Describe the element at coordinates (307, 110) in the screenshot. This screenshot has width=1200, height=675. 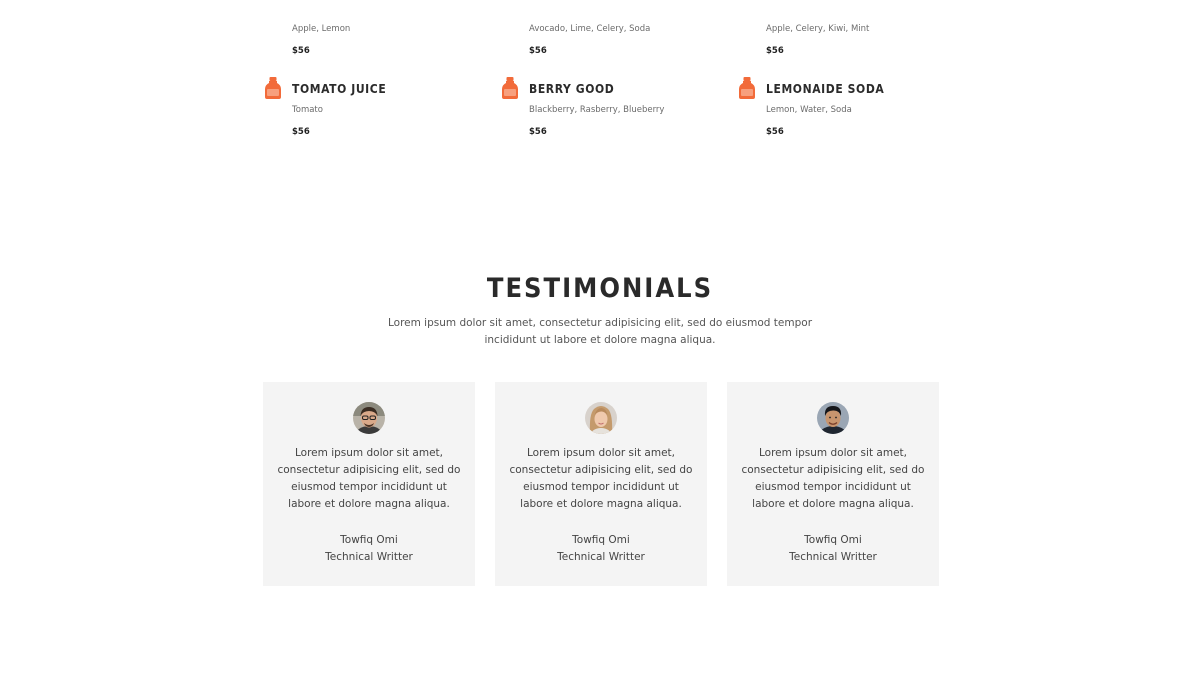
I see `menu-item-ingredients: Tomato` at that location.